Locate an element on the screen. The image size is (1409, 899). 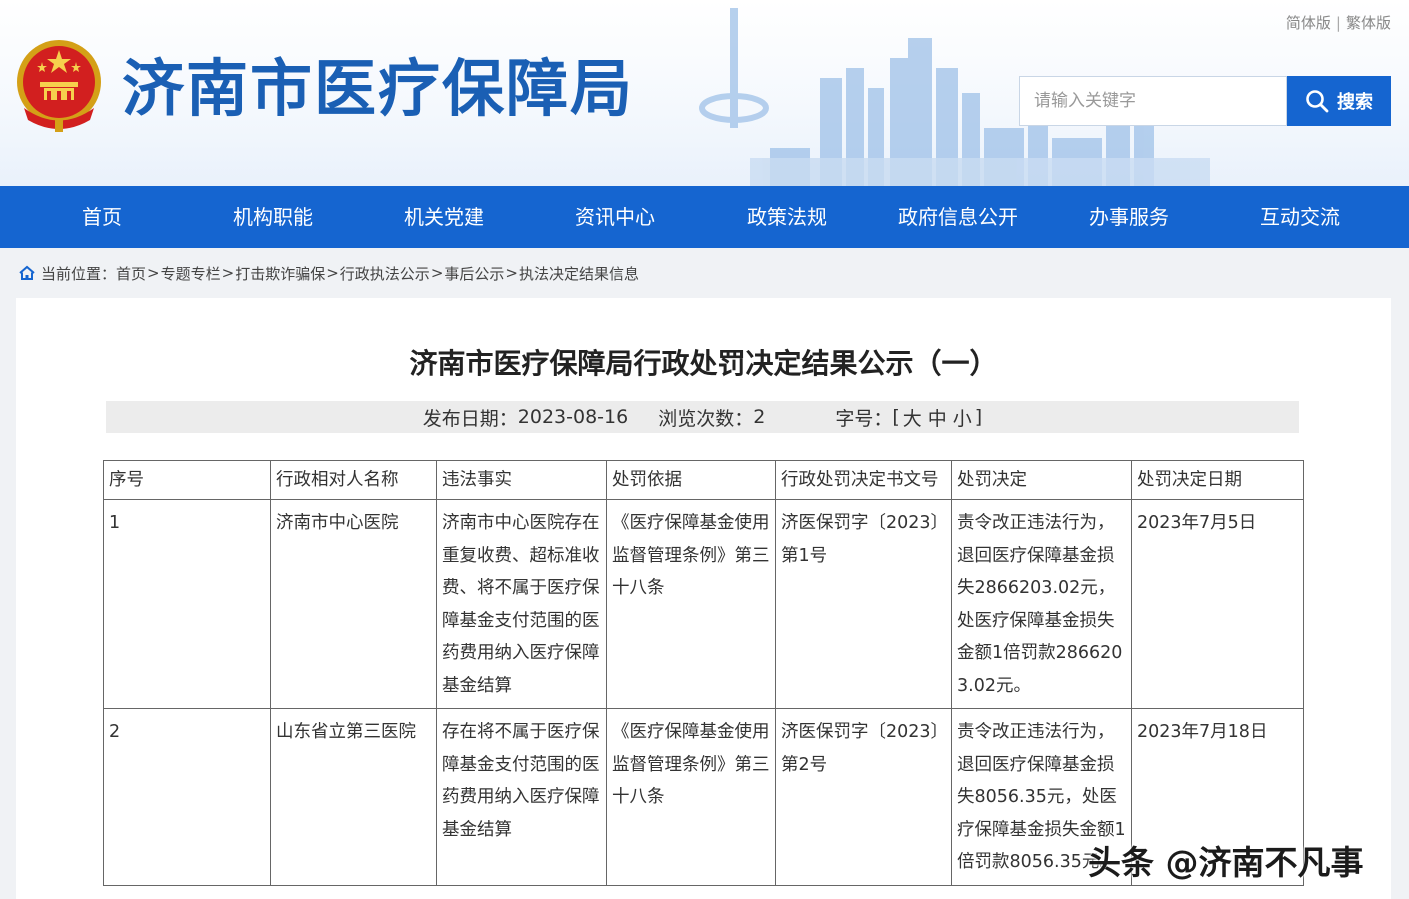
table-cell-document-no: 济医保罚字〔2023〕第2号 is located at coordinates (863, 797).